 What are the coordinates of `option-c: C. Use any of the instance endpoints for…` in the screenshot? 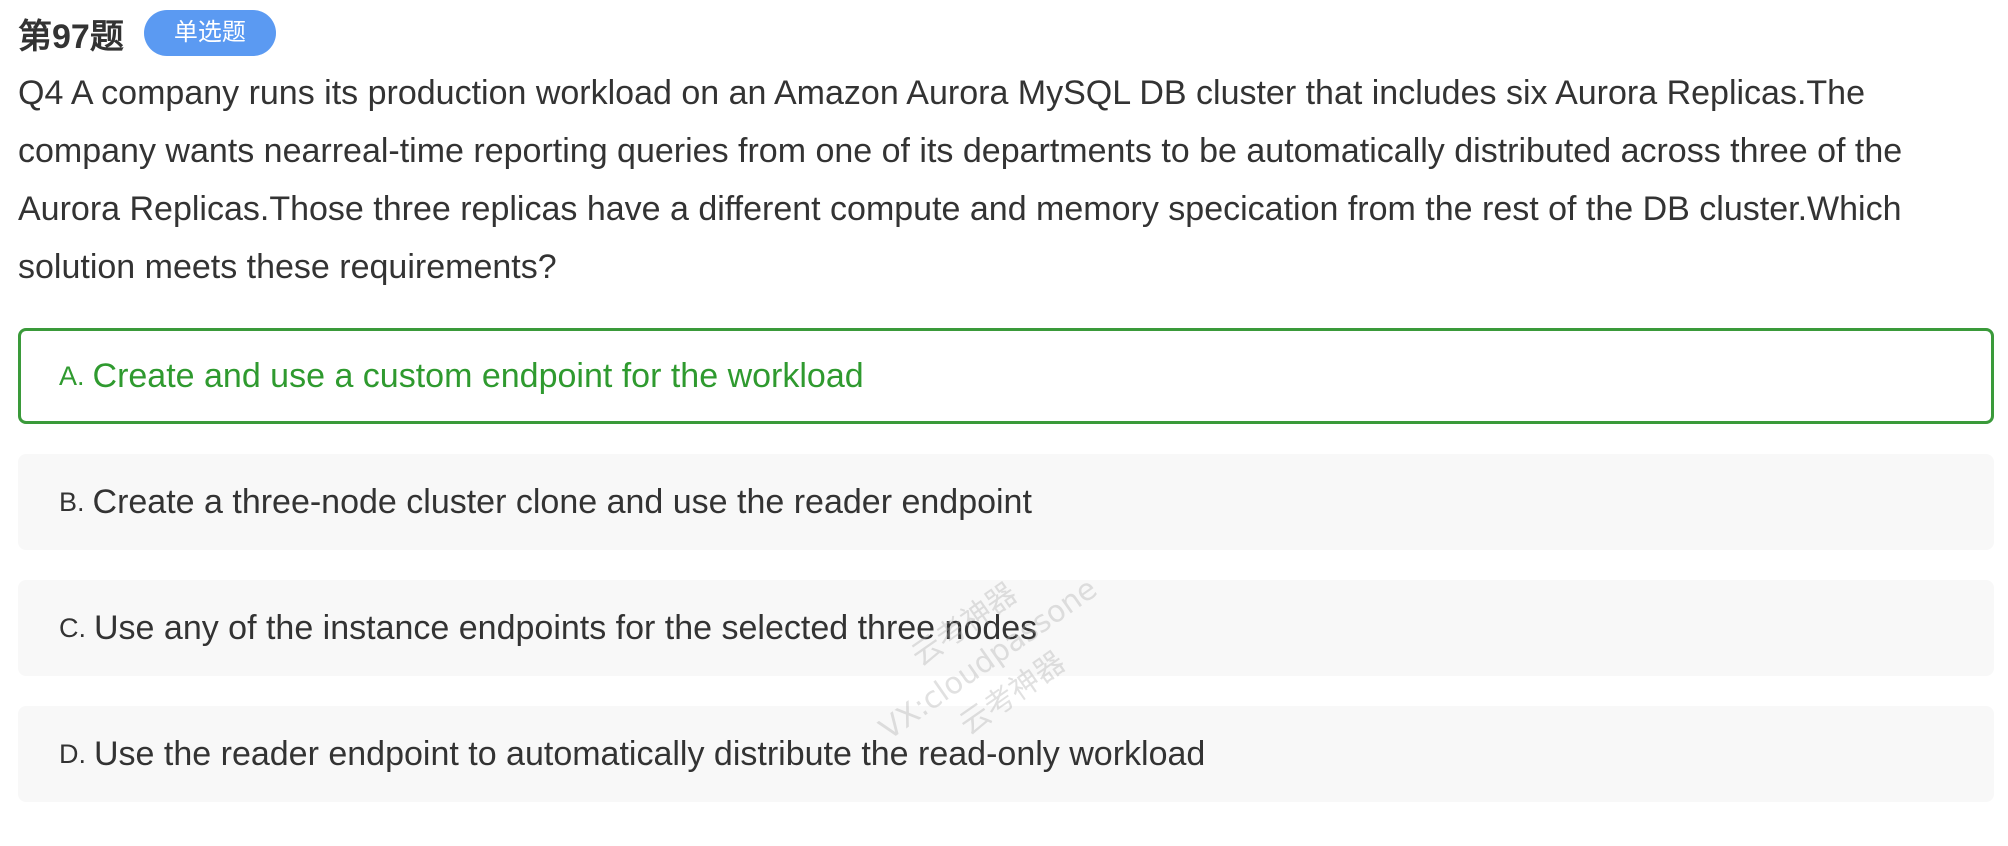 It's located at (1006, 628).